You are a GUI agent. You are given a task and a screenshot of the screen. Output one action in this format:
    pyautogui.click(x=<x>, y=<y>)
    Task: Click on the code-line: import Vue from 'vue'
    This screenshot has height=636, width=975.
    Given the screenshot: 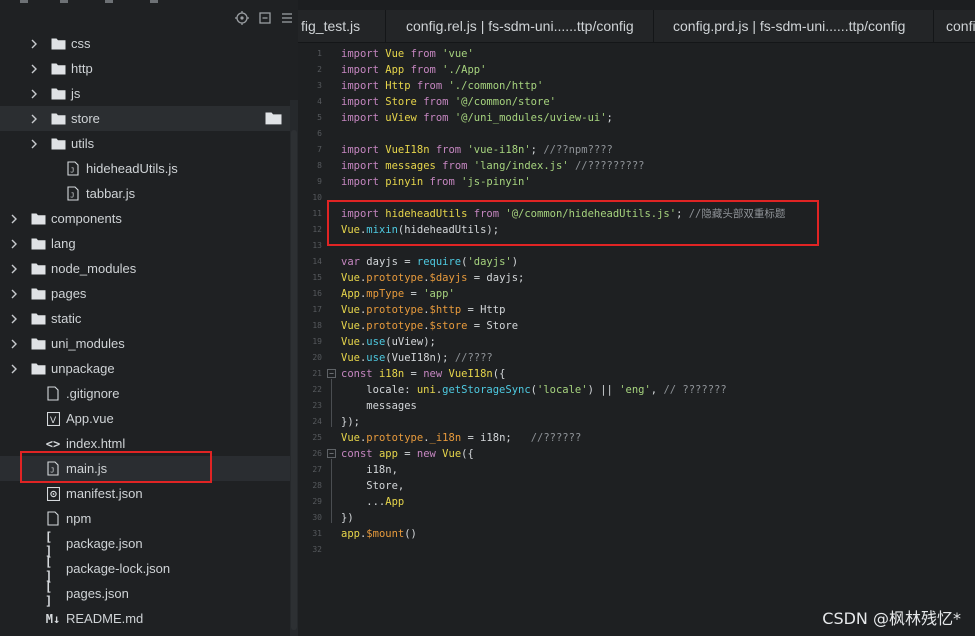 What is the action you would take?
    pyautogui.click(x=407, y=54)
    